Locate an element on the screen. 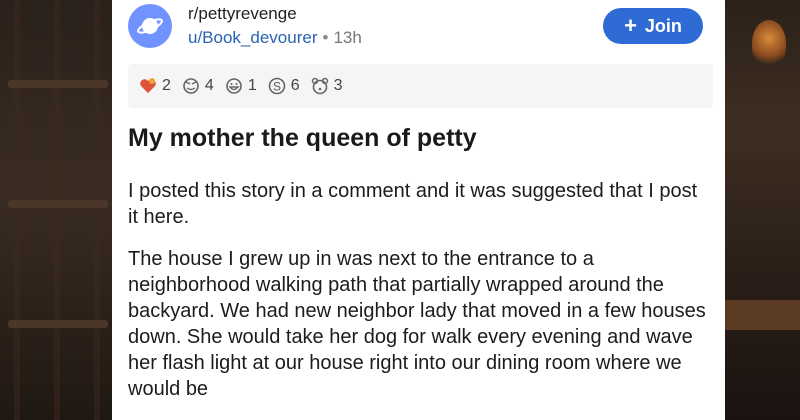 This screenshot has height=420, width=800. post-title: My mother the queen of petty is located at coordinates (302, 138).